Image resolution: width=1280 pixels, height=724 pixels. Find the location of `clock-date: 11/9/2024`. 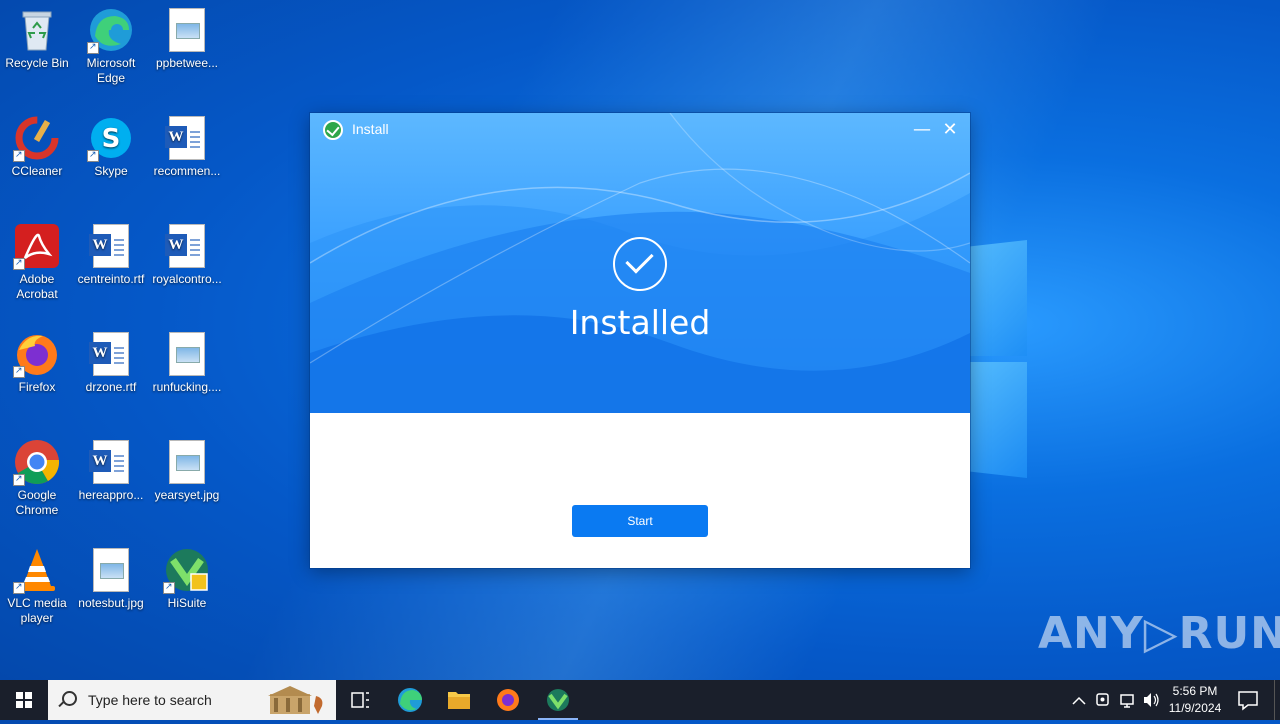

clock-date: 11/9/2024 is located at coordinates (1195, 708).